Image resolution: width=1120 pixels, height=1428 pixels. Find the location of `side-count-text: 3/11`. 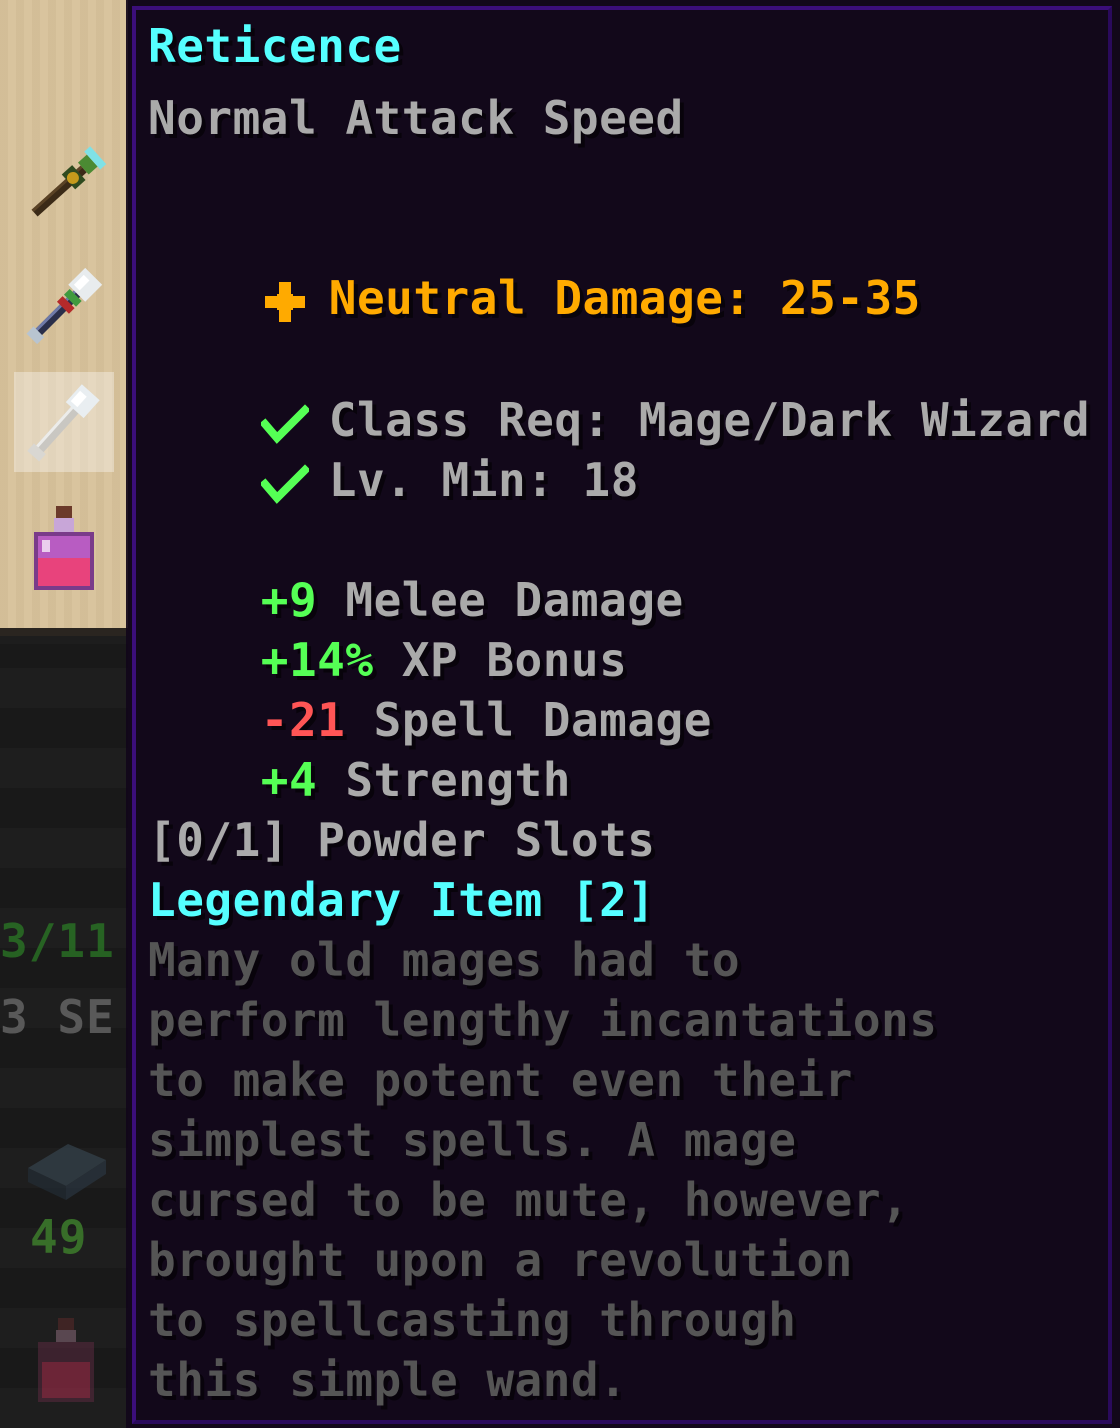

side-count-text: 3/11 is located at coordinates (57, 941).